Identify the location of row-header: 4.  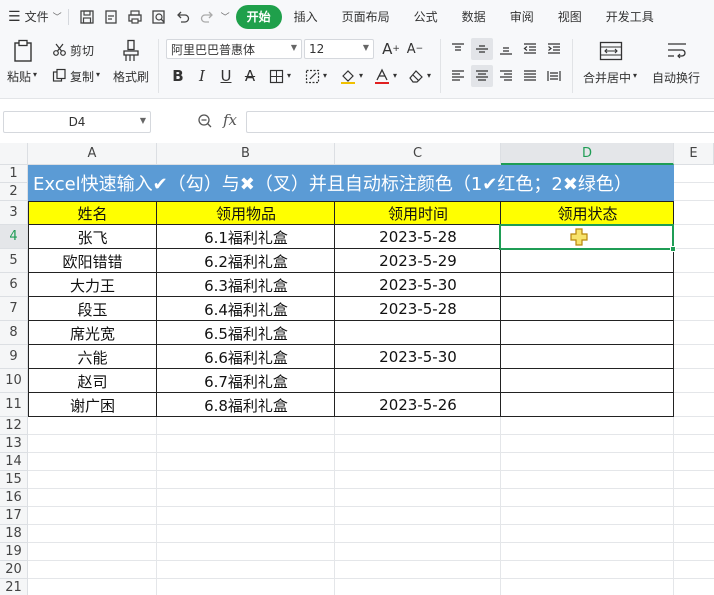
(14, 237).